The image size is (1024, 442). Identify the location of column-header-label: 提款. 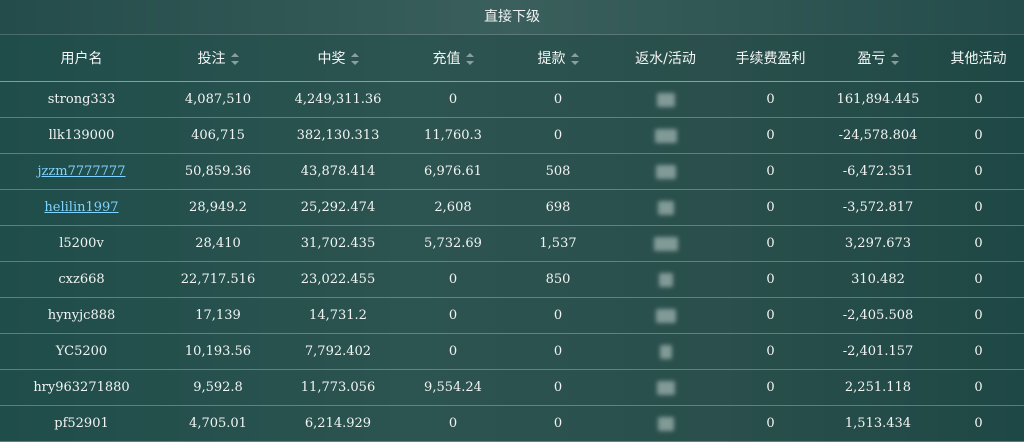
(551, 59).